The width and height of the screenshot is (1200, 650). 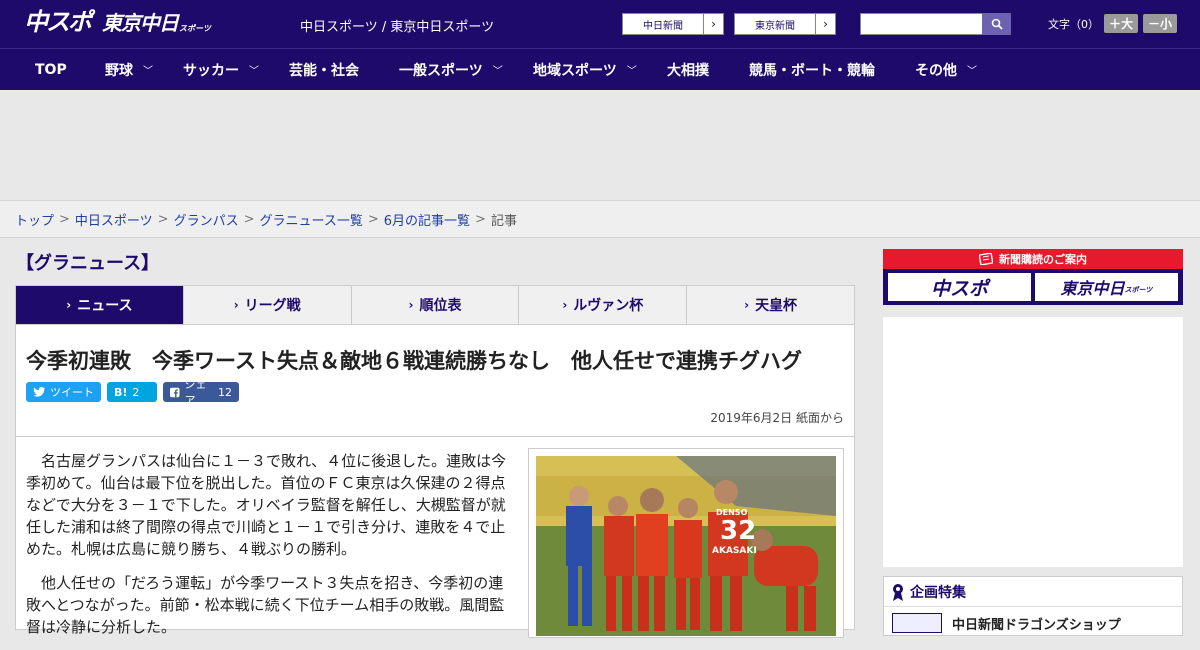 I want to click on article-headline: 今季初連敗 今季ワースト失点＆敵地６戦連続勝ちなし 他人任せで連携チグハグ, so click(x=414, y=361).